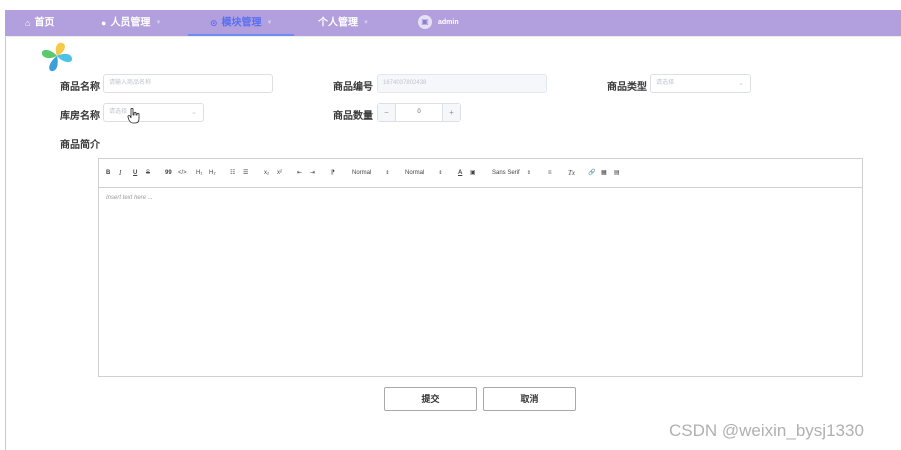  Describe the element at coordinates (148, 173) in the screenshot. I see `strike-button: S` at that location.